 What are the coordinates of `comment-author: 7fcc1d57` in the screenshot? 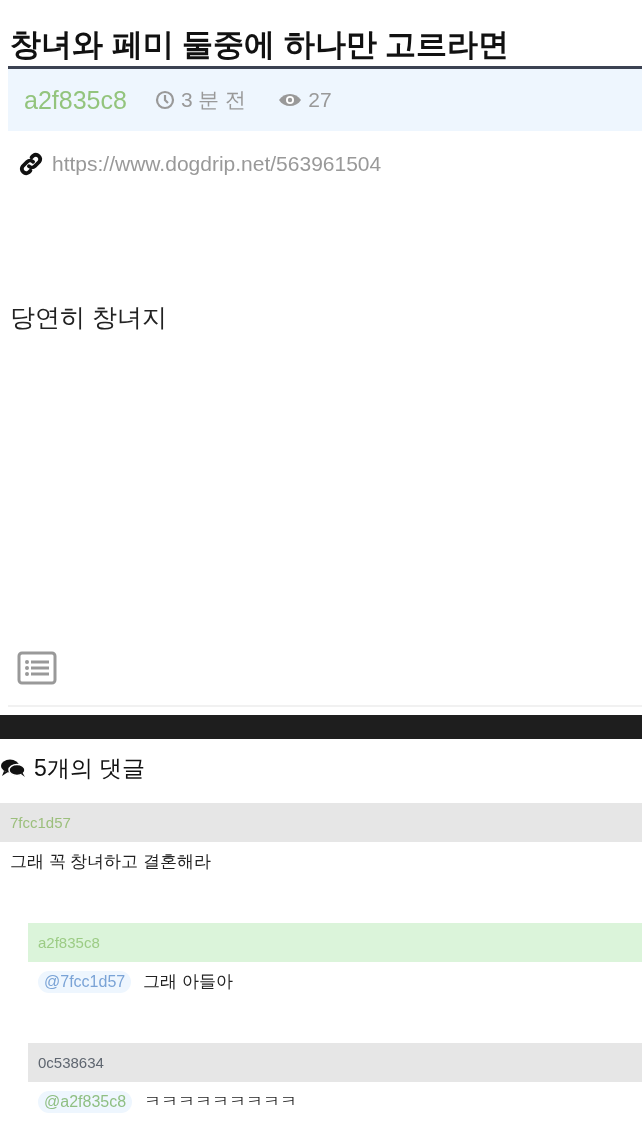 It's located at (40, 822).